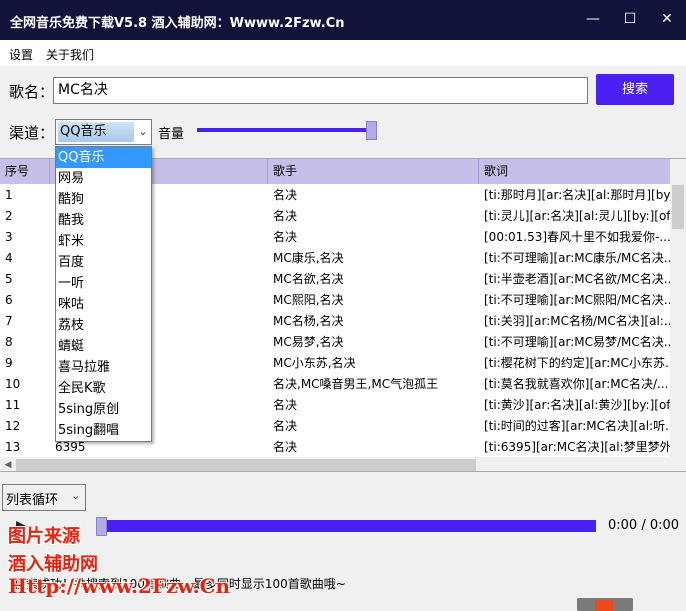 The height and width of the screenshot is (611, 686). What do you see at coordinates (103, 220) in the screenshot?
I see `channel-option: 酷我` at bounding box center [103, 220].